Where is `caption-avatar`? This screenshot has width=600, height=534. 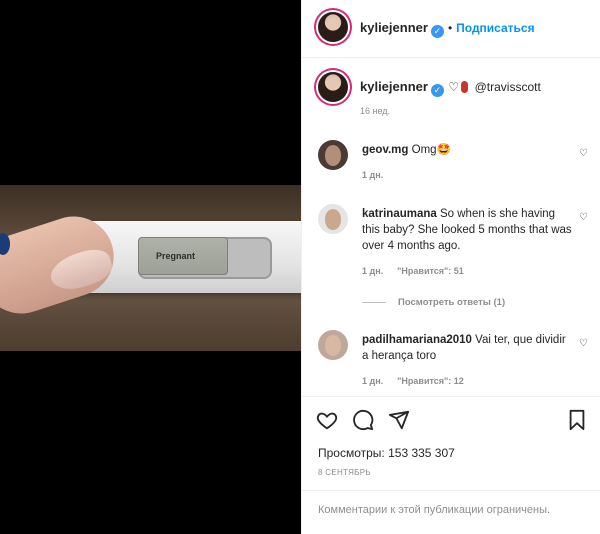
caption-avatar is located at coordinates (333, 87).